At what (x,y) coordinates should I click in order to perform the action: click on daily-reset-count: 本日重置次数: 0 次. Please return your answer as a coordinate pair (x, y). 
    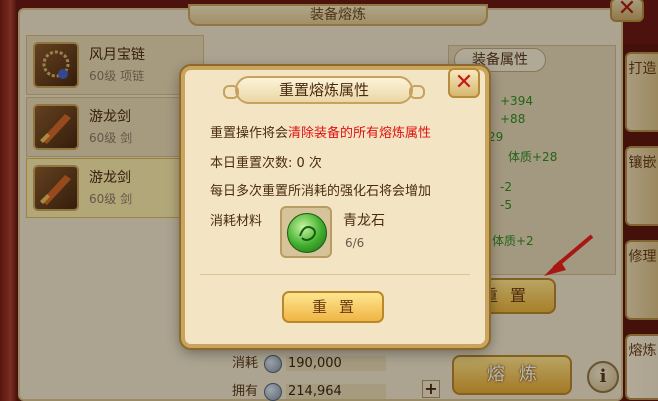
    Looking at the image, I should click on (266, 163).